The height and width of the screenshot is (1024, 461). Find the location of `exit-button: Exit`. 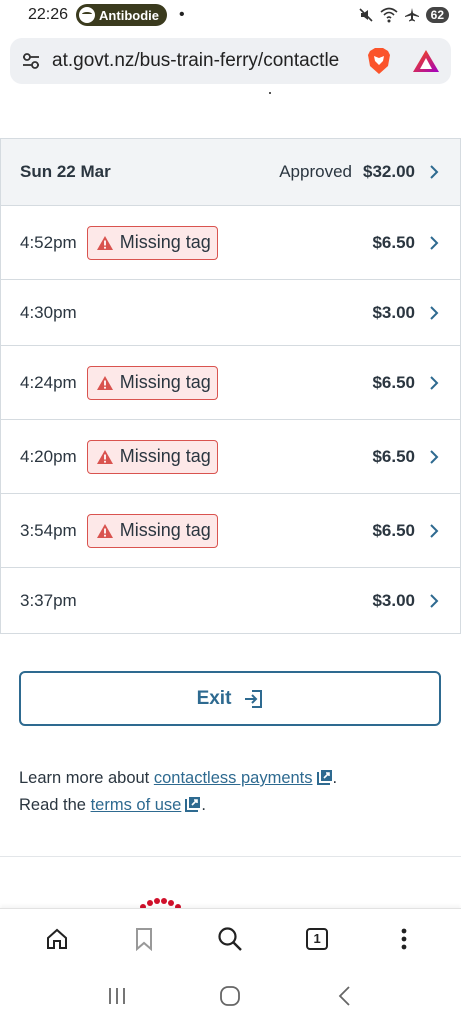

exit-button: Exit is located at coordinates (230, 698).